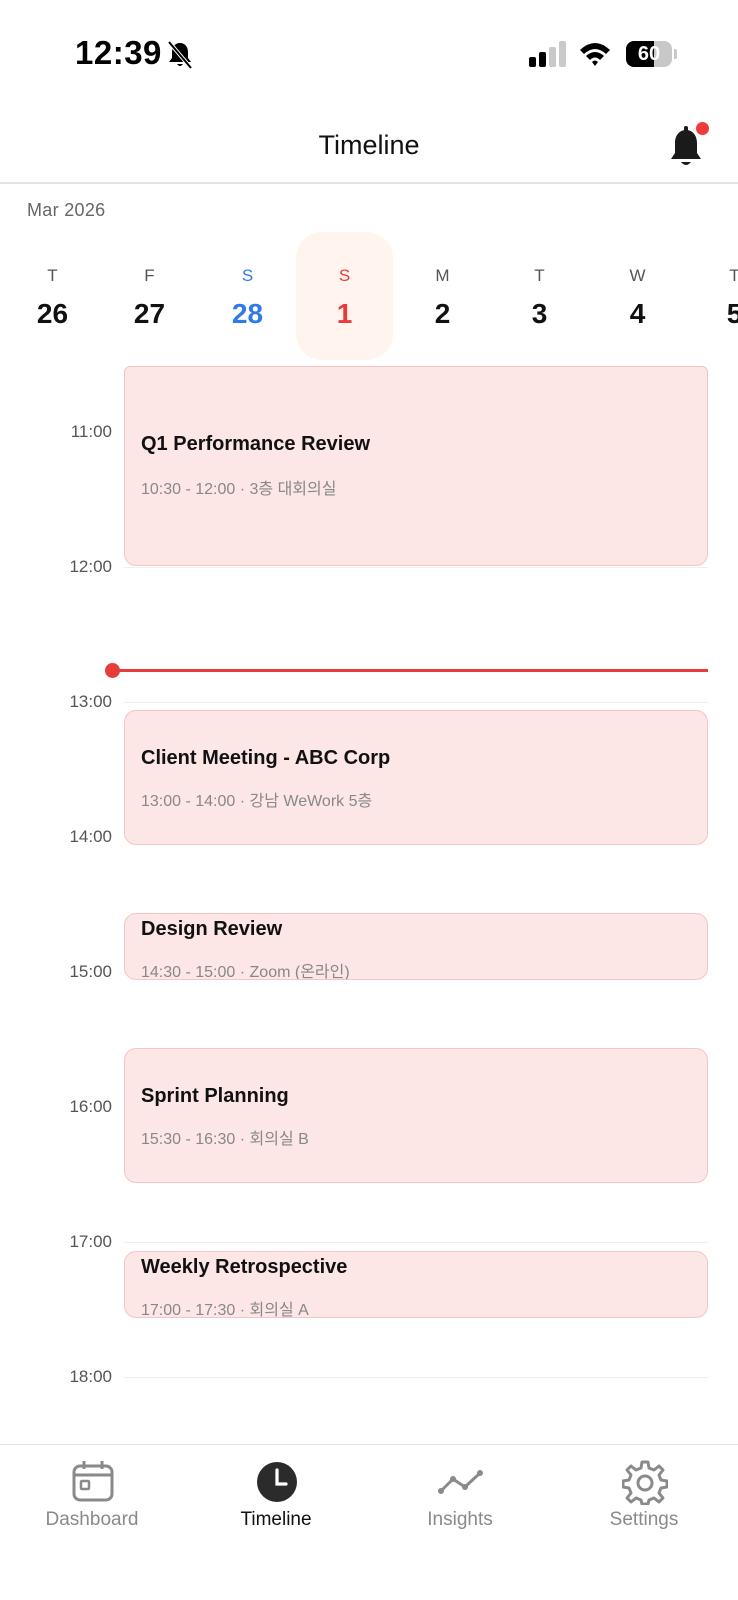 This screenshot has width=738, height=1600. What do you see at coordinates (118, 52) in the screenshot?
I see `status-time: 12:39` at bounding box center [118, 52].